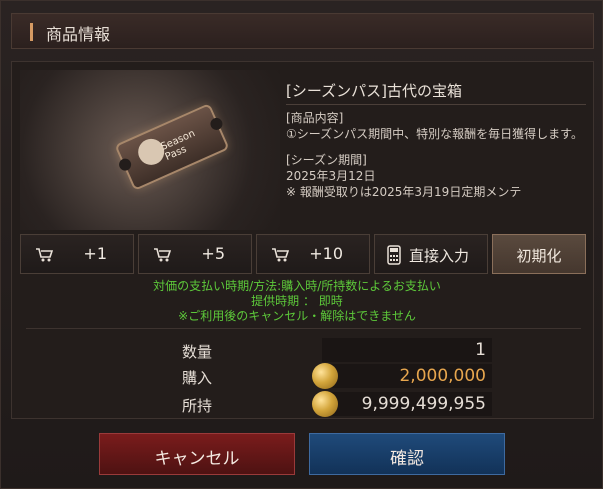 The height and width of the screenshot is (489, 603). I want to click on item-divider, so click(436, 104).